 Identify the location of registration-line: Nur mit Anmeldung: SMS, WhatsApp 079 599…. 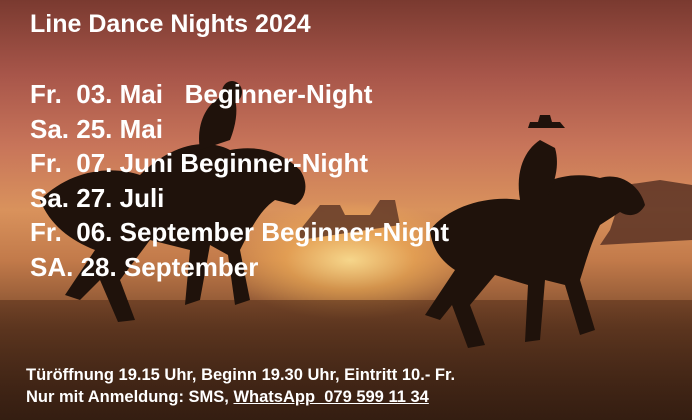
(240, 397).